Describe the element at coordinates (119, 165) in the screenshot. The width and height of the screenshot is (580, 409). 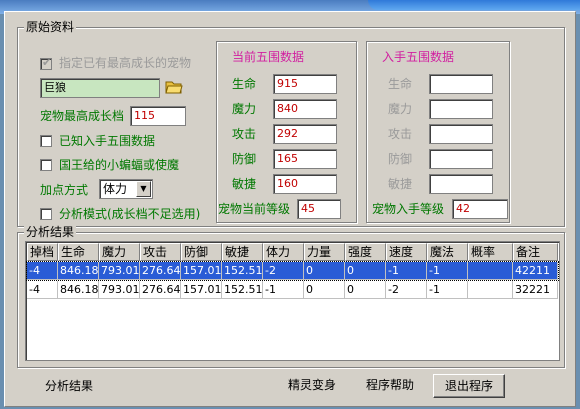
I see `king-bat-label: 国王给的小蝙蝠或使魔` at that location.